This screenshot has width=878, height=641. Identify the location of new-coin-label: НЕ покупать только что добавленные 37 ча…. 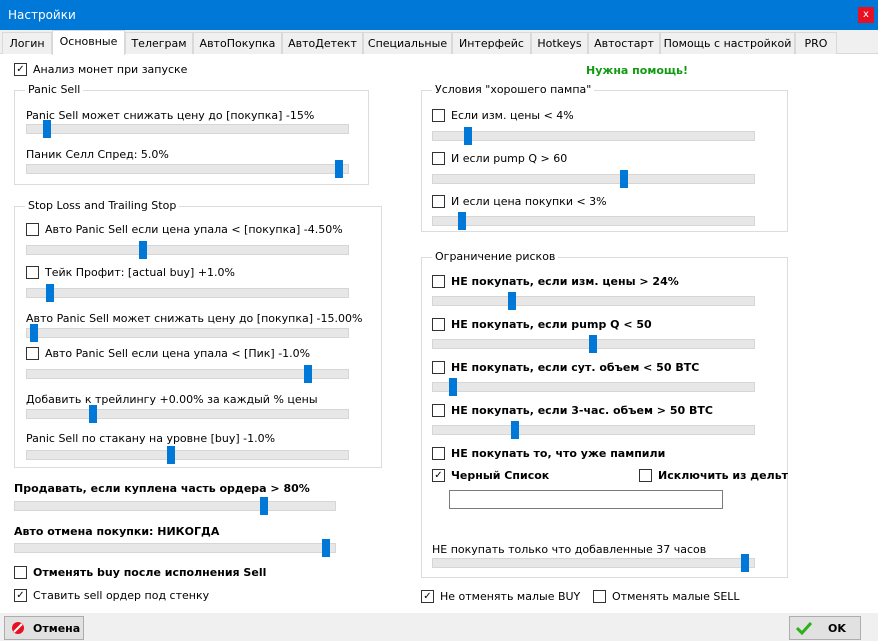
(569, 549).